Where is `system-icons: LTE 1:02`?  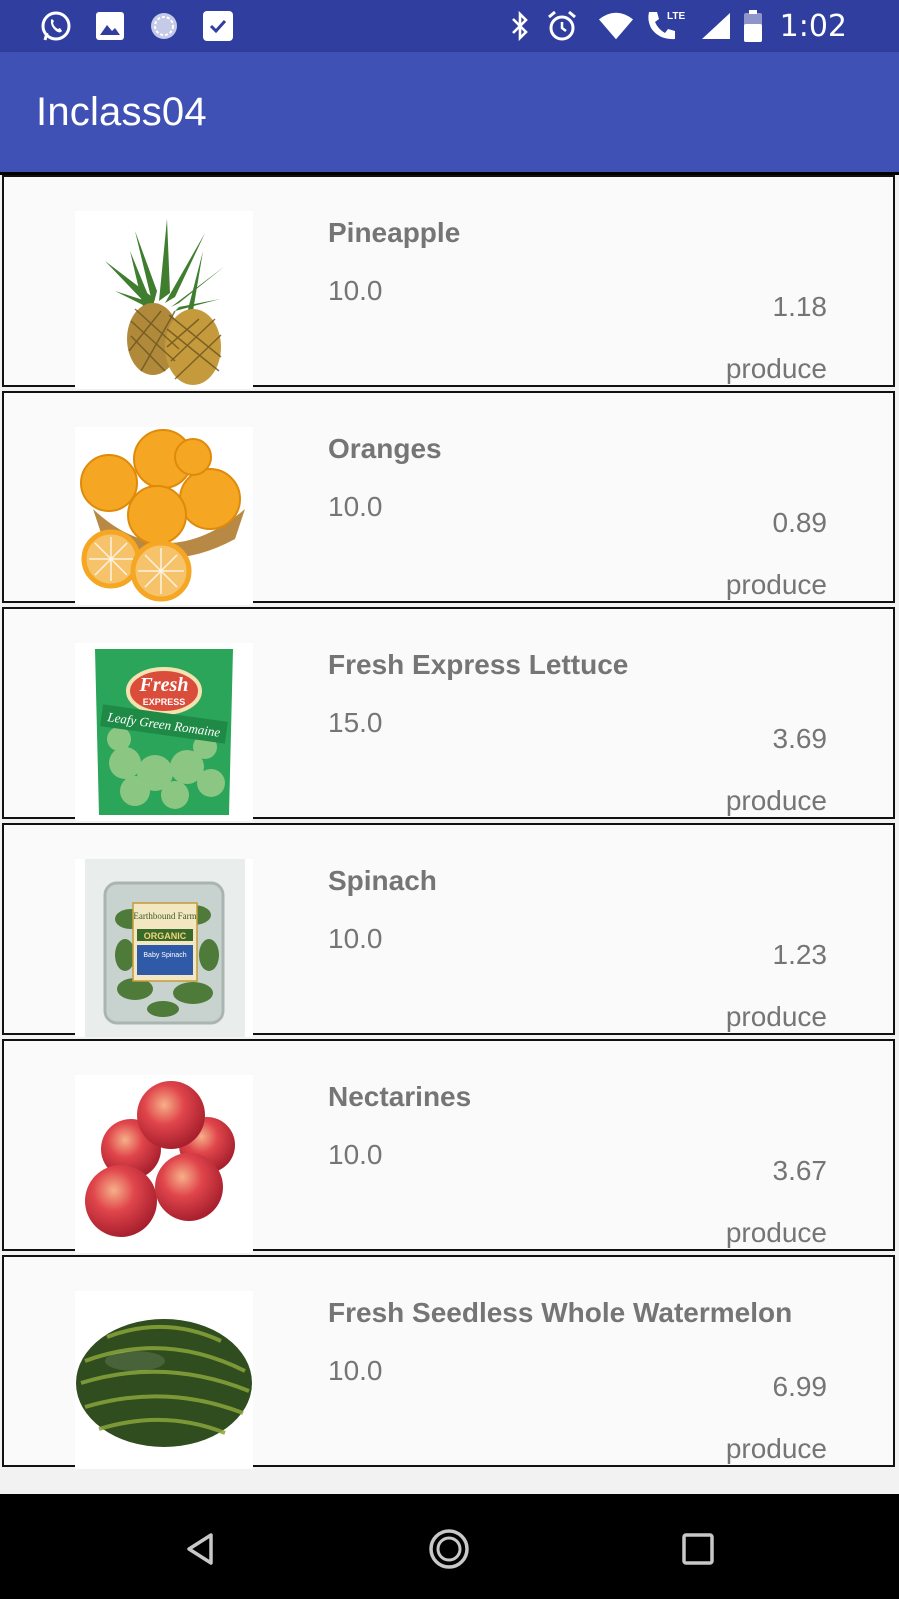
system-icons: LTE 1:02 is located at coordinates (700, 26).